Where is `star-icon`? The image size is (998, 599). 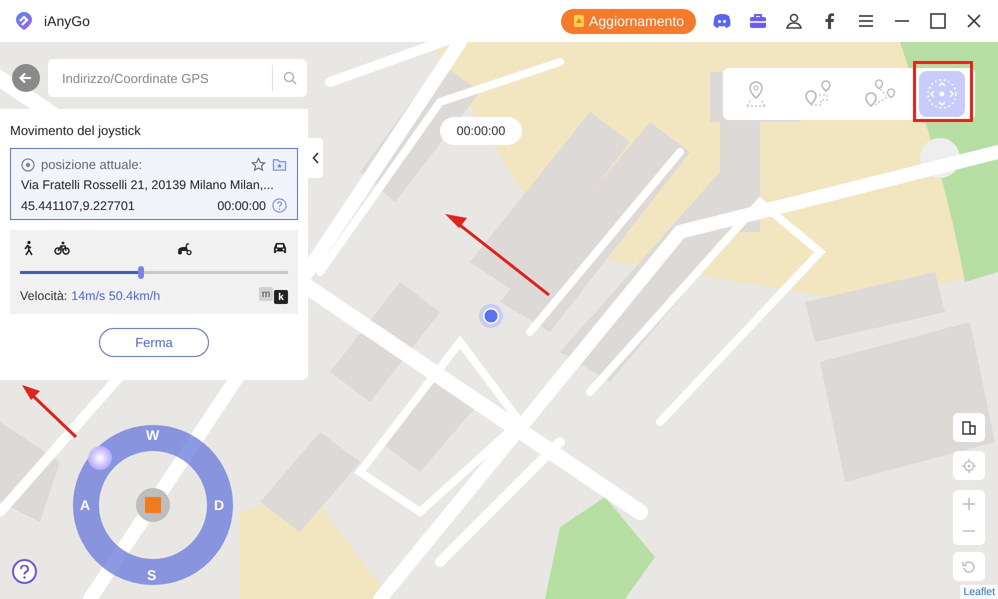 star-icon is located at coordinates (258, 164).